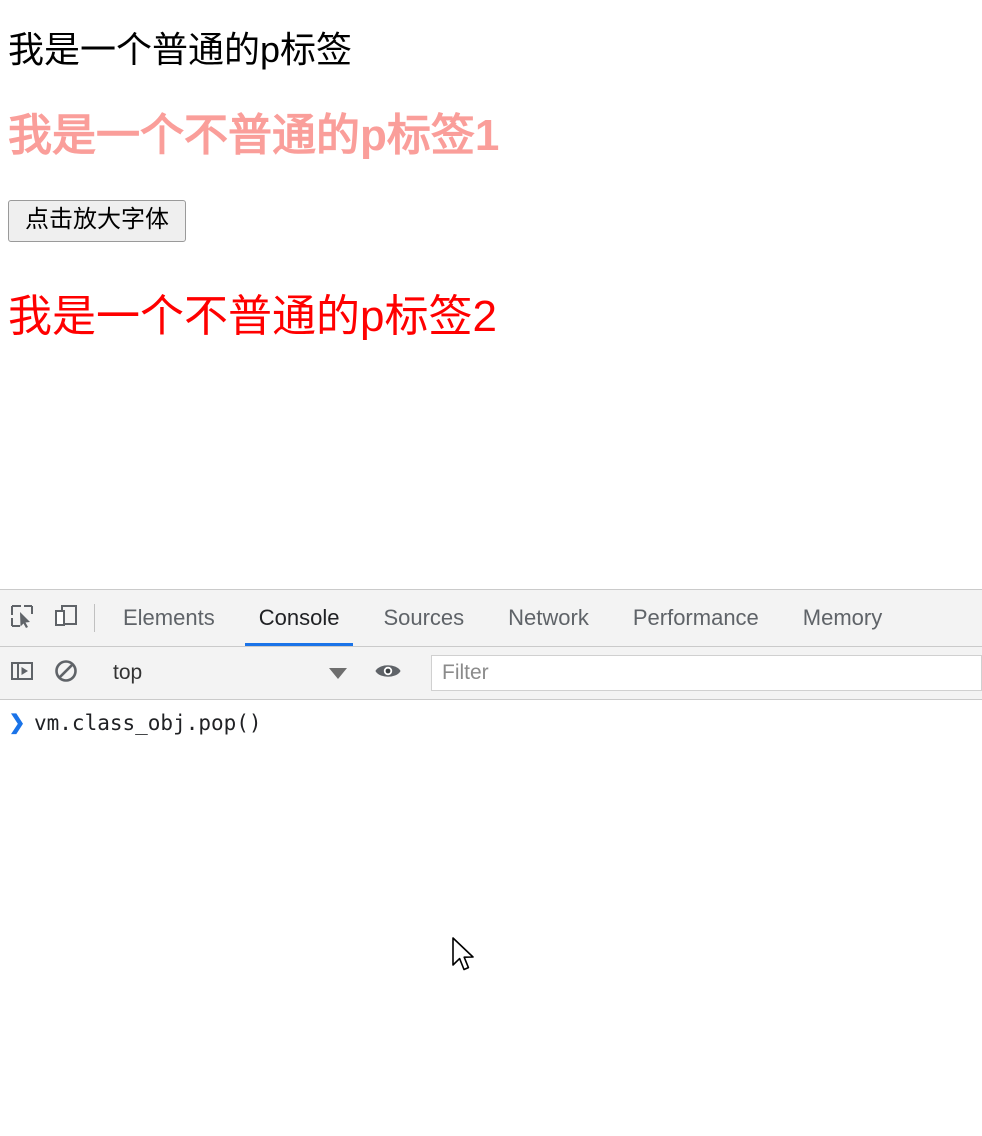 This screenshot has height=1136, width=982. I want to click on device-toolbar-icon, so click(66, 618).